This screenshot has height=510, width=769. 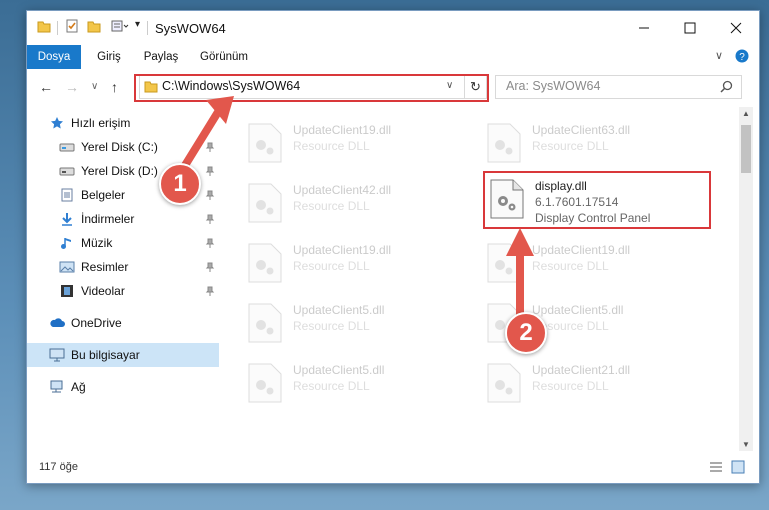 What do you see at coordinates (526, 333) in the screenshot?
I see `step-2-badge: 2` at bounding box center [526, 333].